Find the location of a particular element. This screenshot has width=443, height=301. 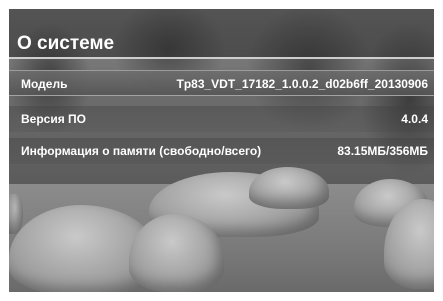

page-title: О системе is located at coordinates (66, 43).